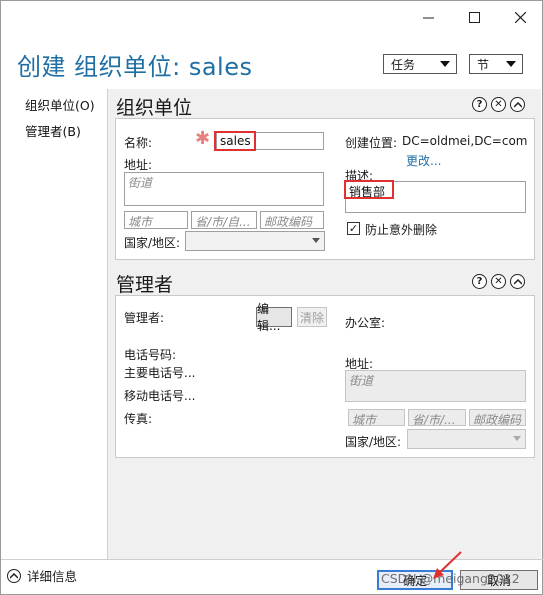  What do you see at coordinates (135, 67) in the screenshot?
I see `page-title: 创建 组织单位: sales` at bounding box center [135, 67].